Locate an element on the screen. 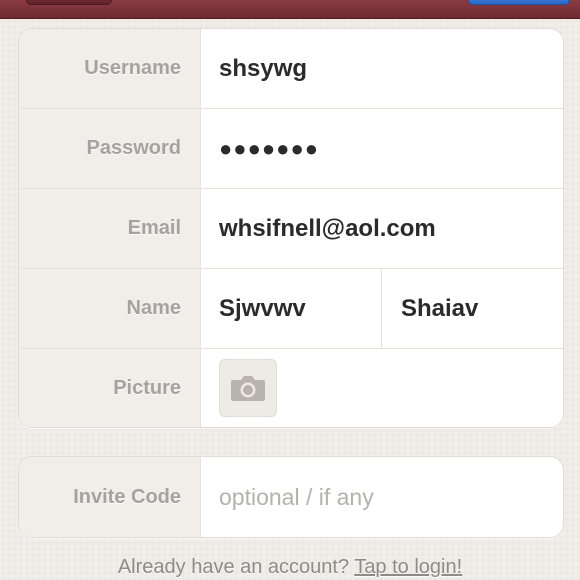 This screenshot has height=580, width=580. username-label: Username is located at coordinates (110, 68).